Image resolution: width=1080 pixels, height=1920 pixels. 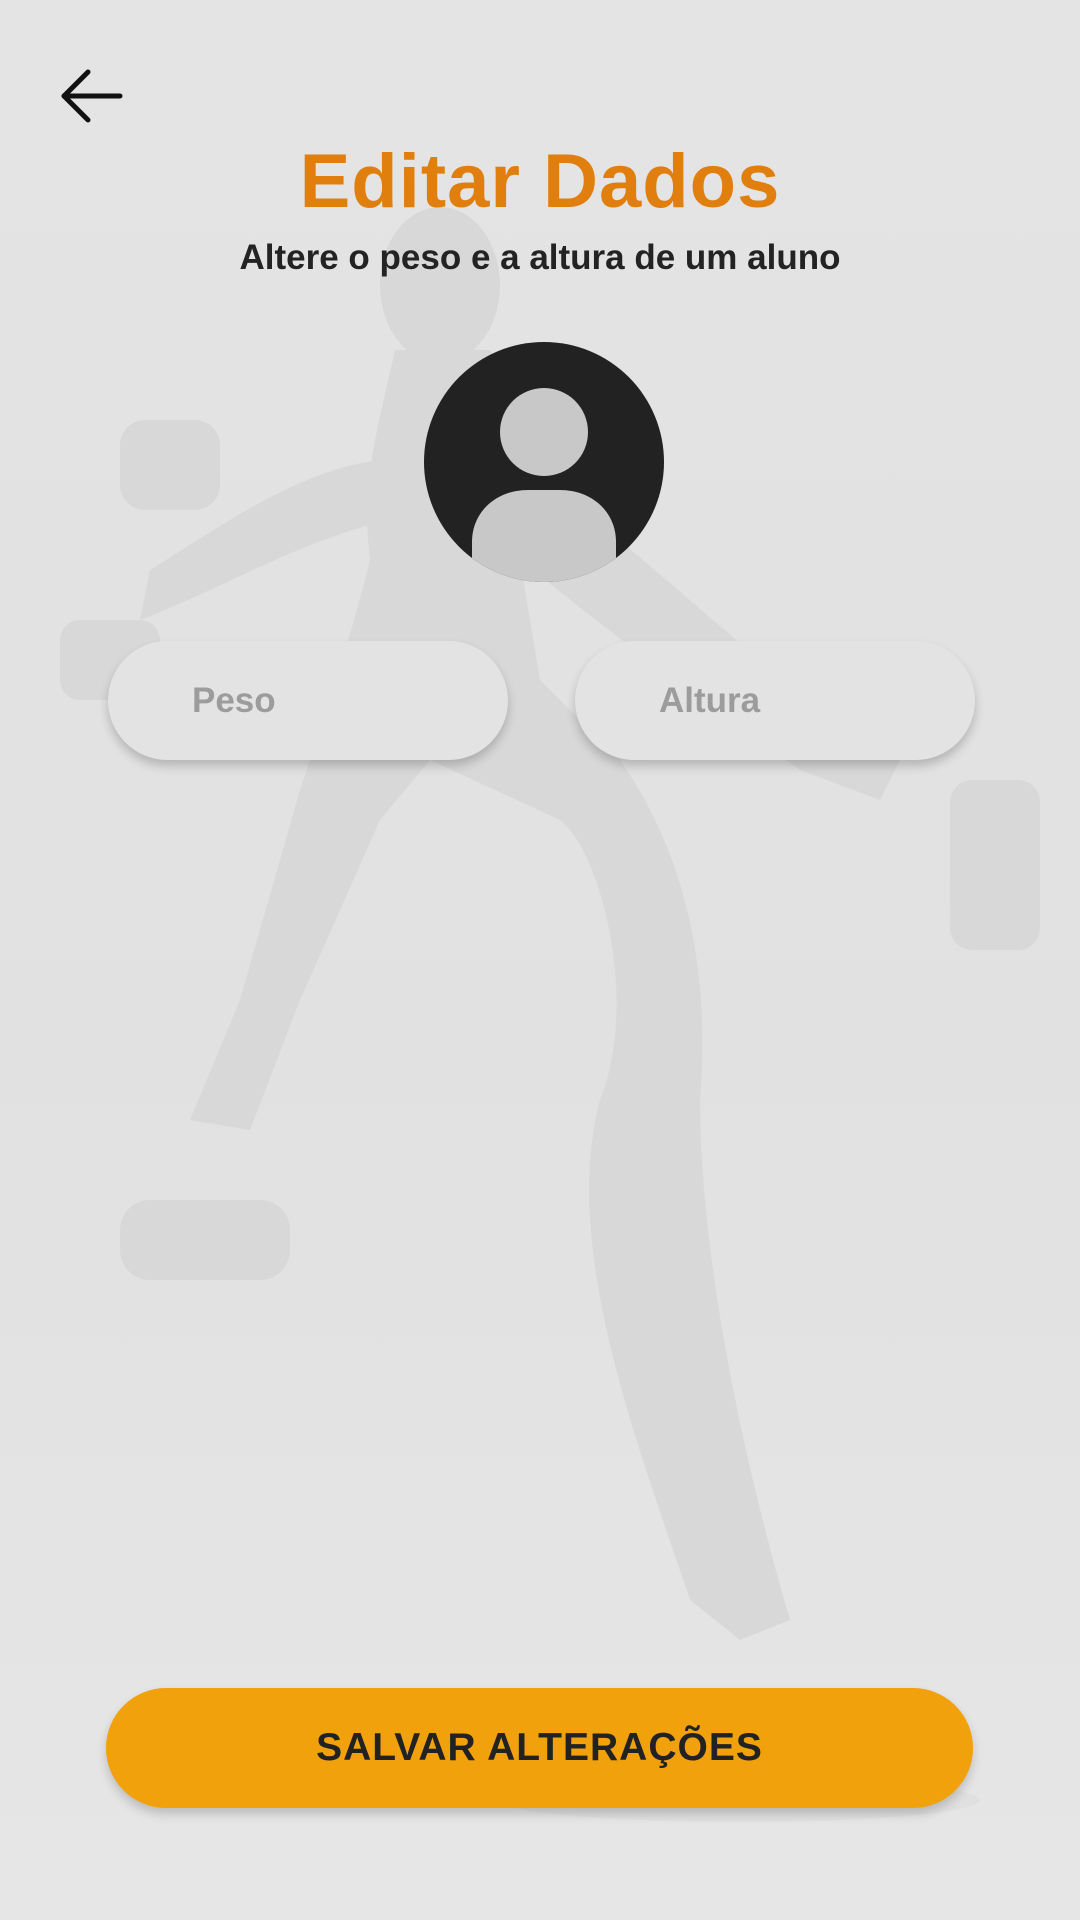 I want to click on arrow-left-icon, so click(x=92, y=96).